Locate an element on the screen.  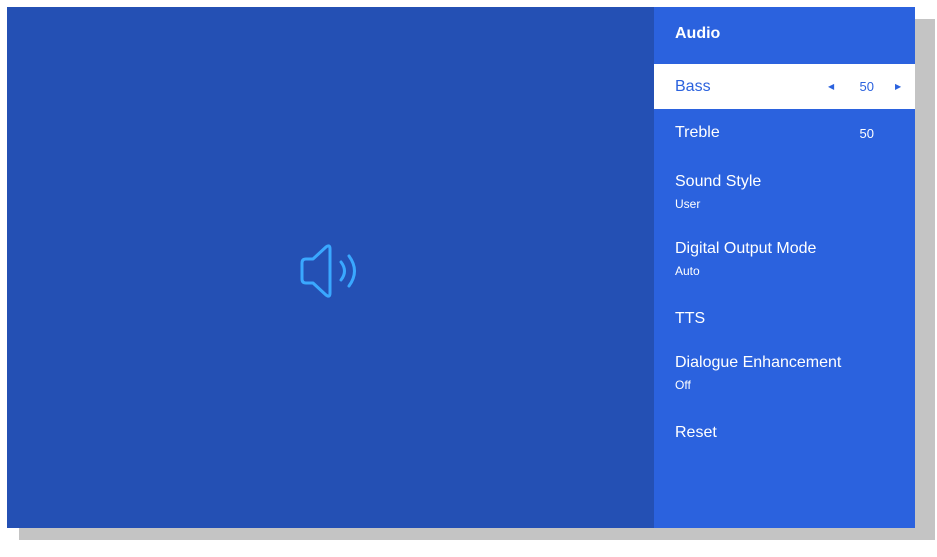
speaker-volume-icon is located at coordinates (328, 271).